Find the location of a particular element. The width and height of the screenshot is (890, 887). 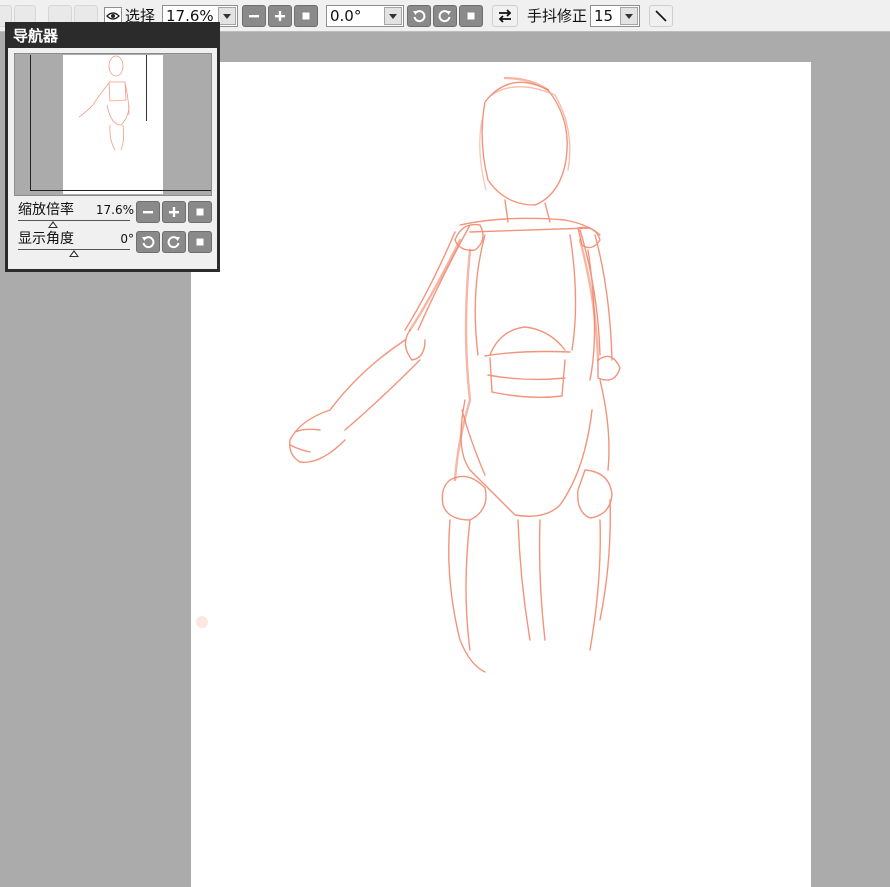

zoom-in-button is located at coordinates (280, 16).